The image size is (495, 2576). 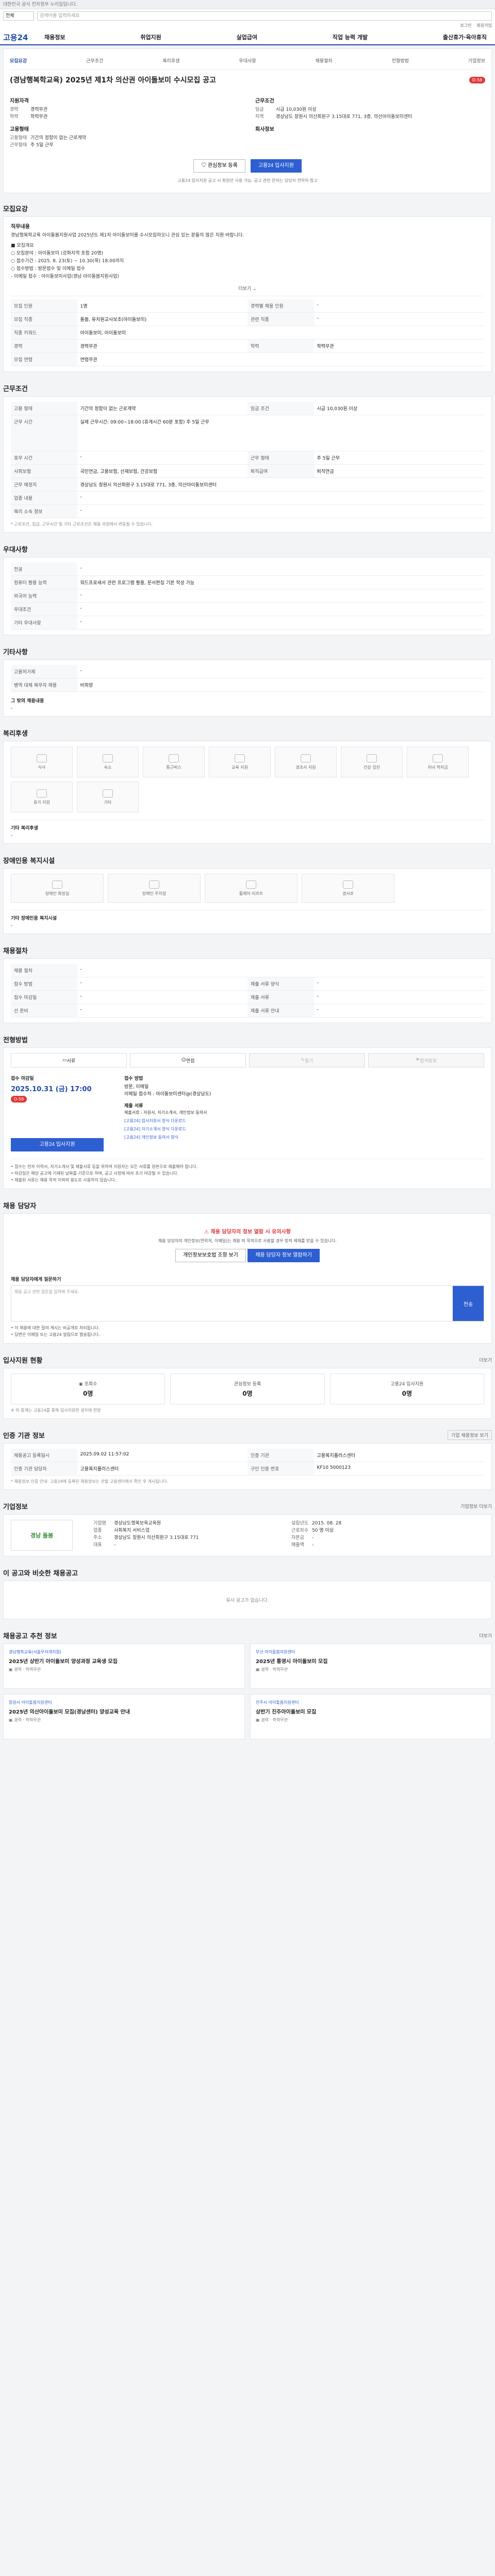 I want to click on cell-value: 고용복지플러스센터, so click(x=163, y=1469).